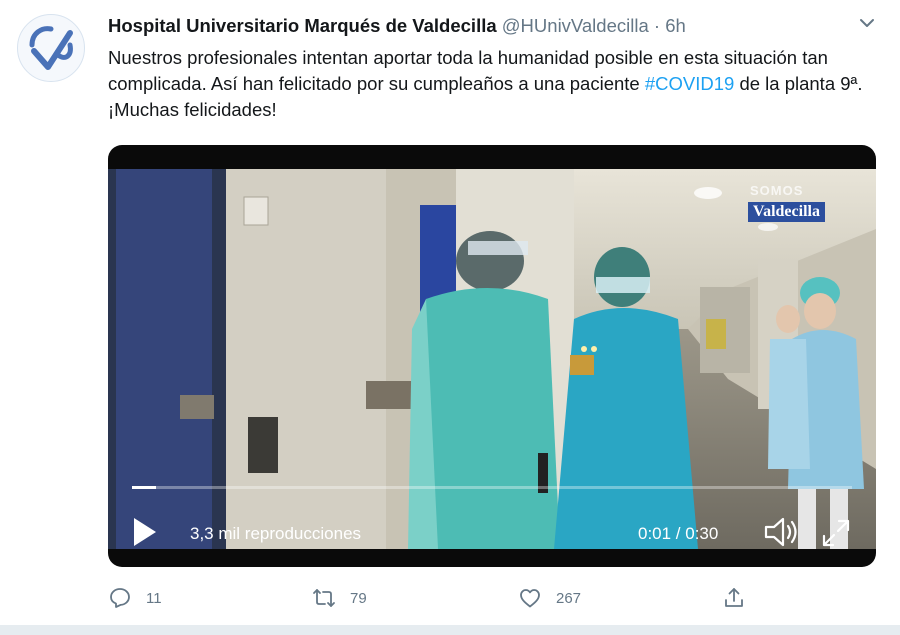  I want to click on more-options-button, so click(867, 23).